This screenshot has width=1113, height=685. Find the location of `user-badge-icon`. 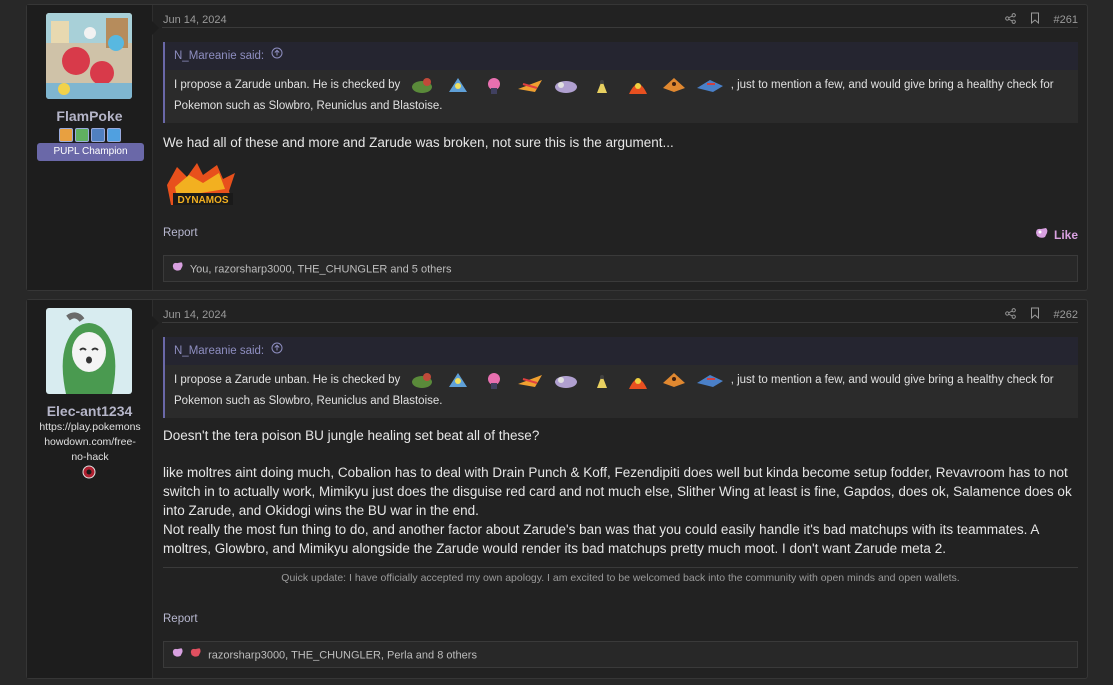

user-badge-icon is located at coordinates (89, 472).